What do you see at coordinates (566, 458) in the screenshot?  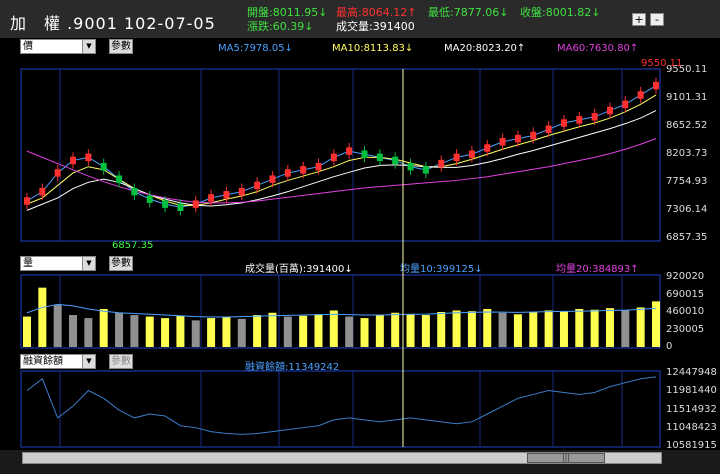 I see `scroll-thumb: |||` at bounding box center [566, 458].